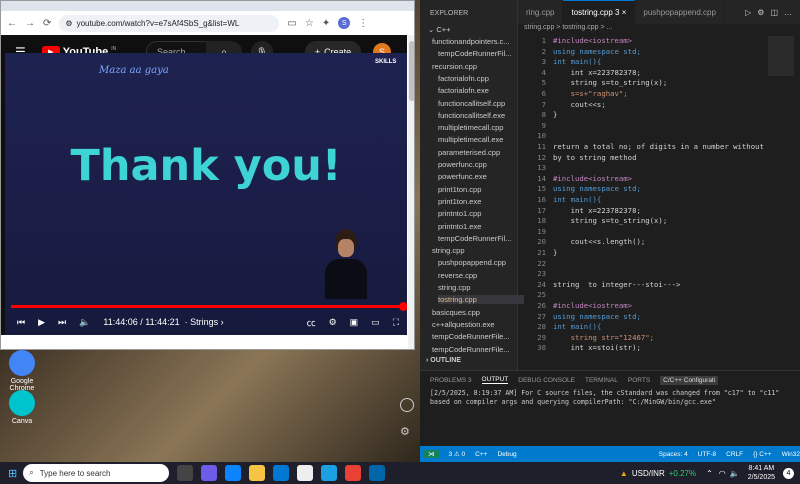  Describe the element at coordinates (673, 454) in the screenshot. I see `status-item: Spaces: 4` at that location.